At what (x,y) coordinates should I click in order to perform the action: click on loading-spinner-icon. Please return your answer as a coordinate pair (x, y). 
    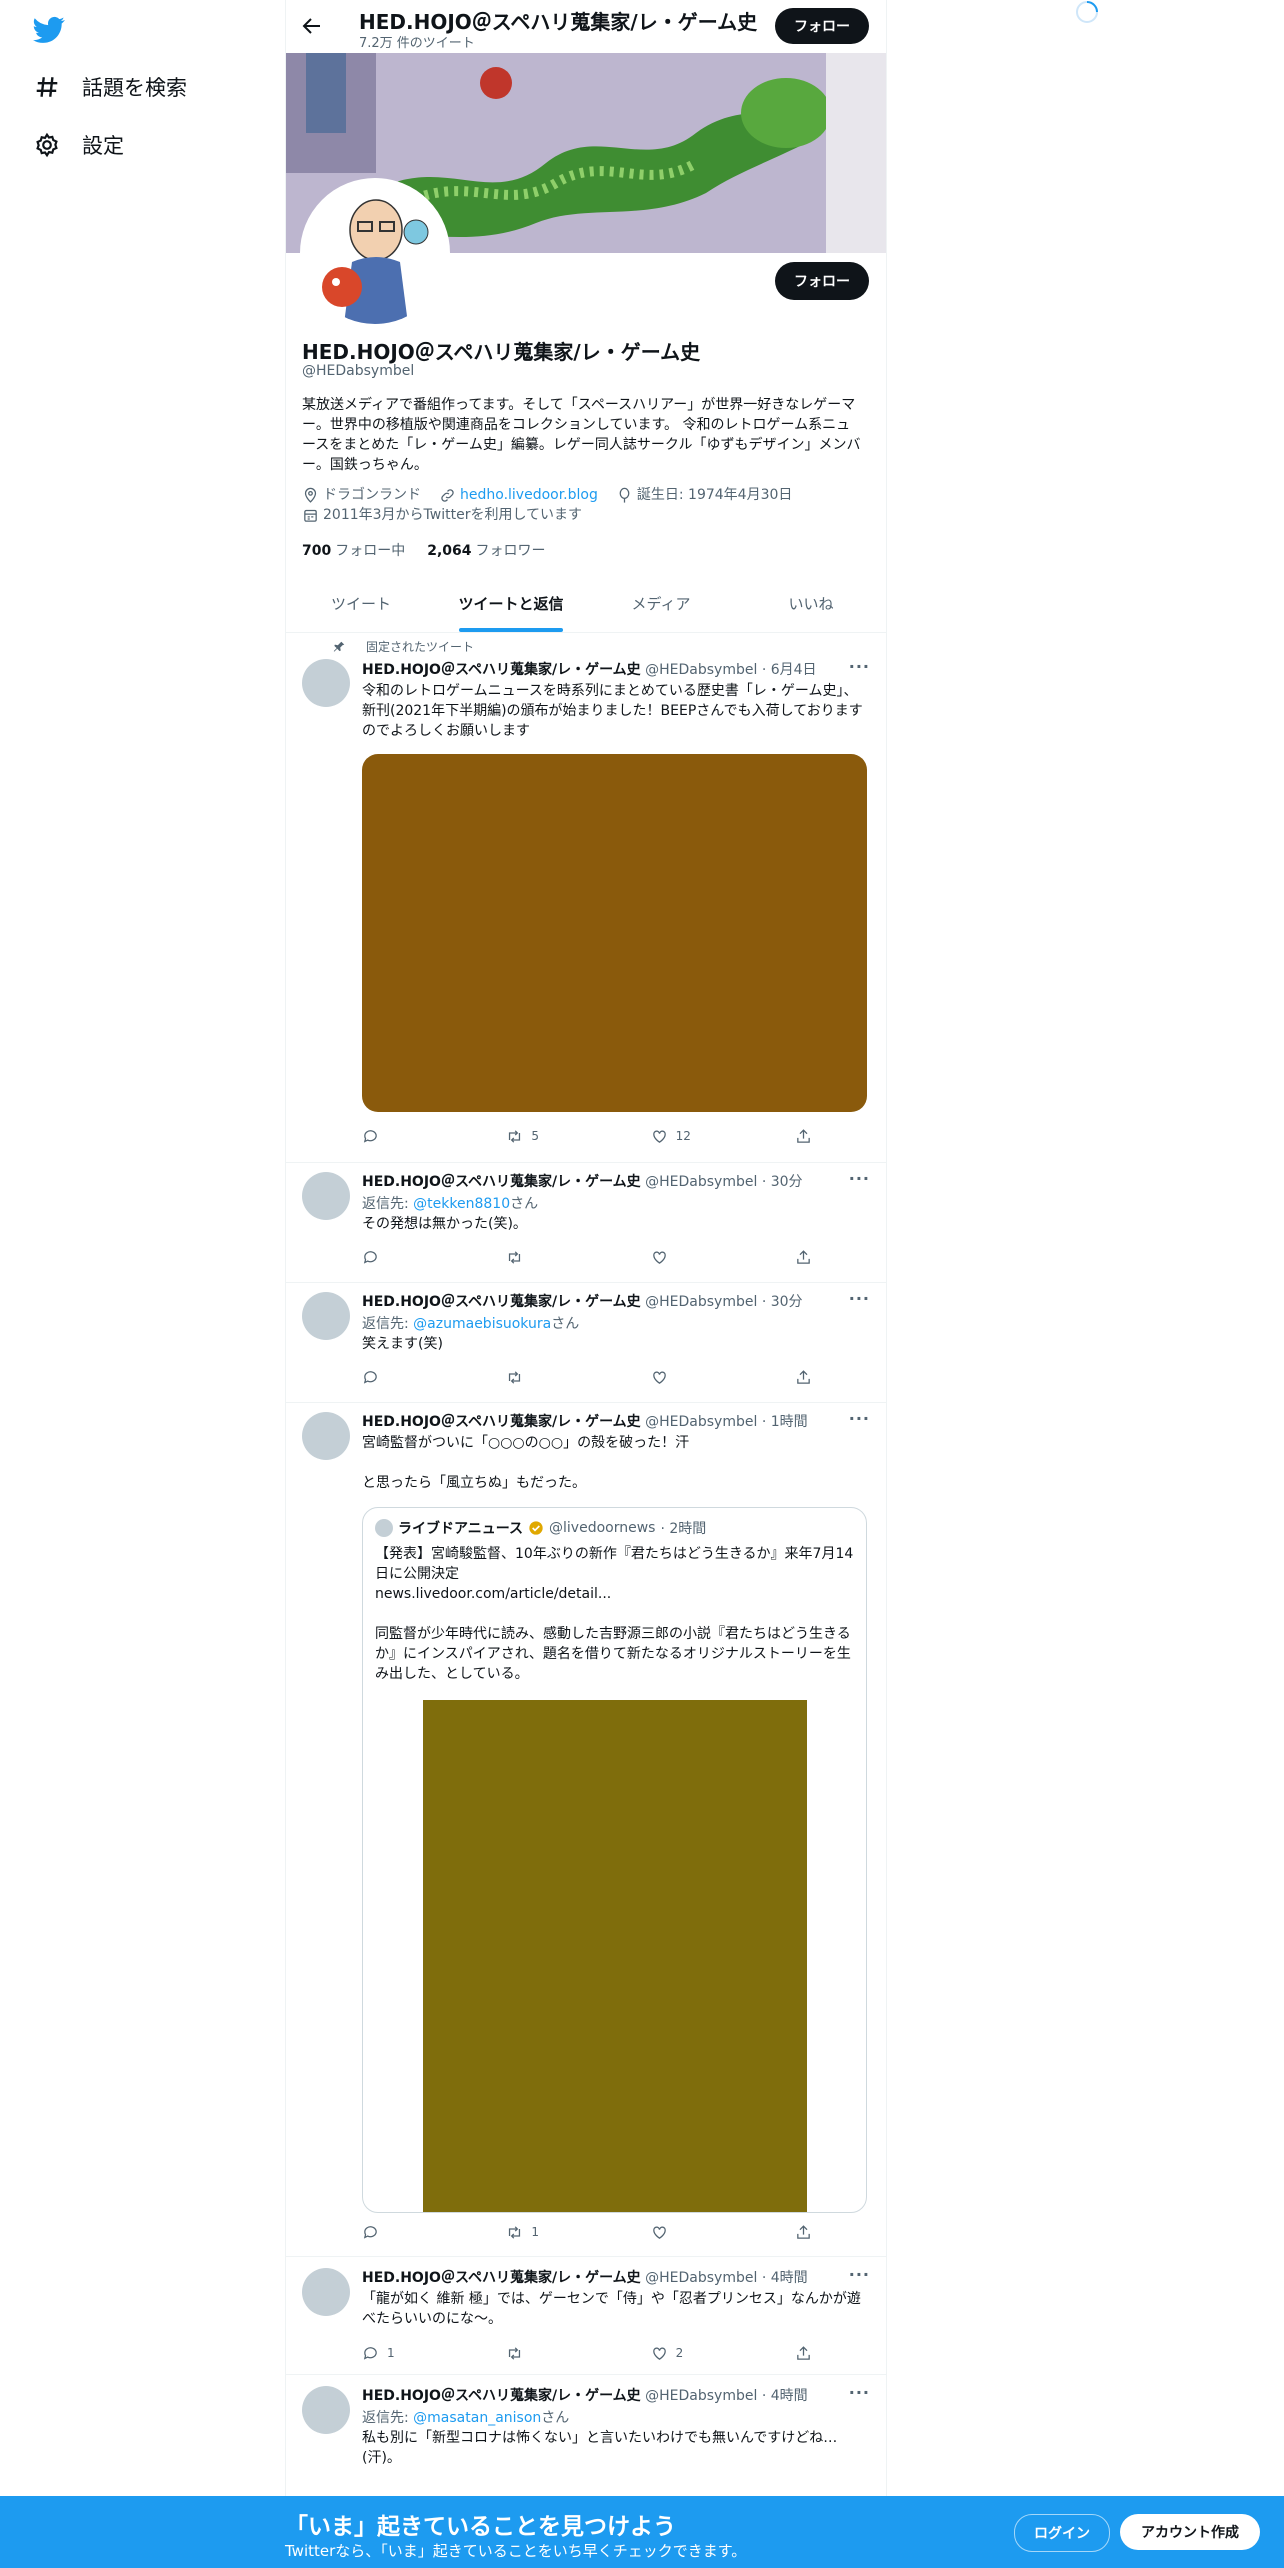
    Looking at the image, I should click on (1087, 12).